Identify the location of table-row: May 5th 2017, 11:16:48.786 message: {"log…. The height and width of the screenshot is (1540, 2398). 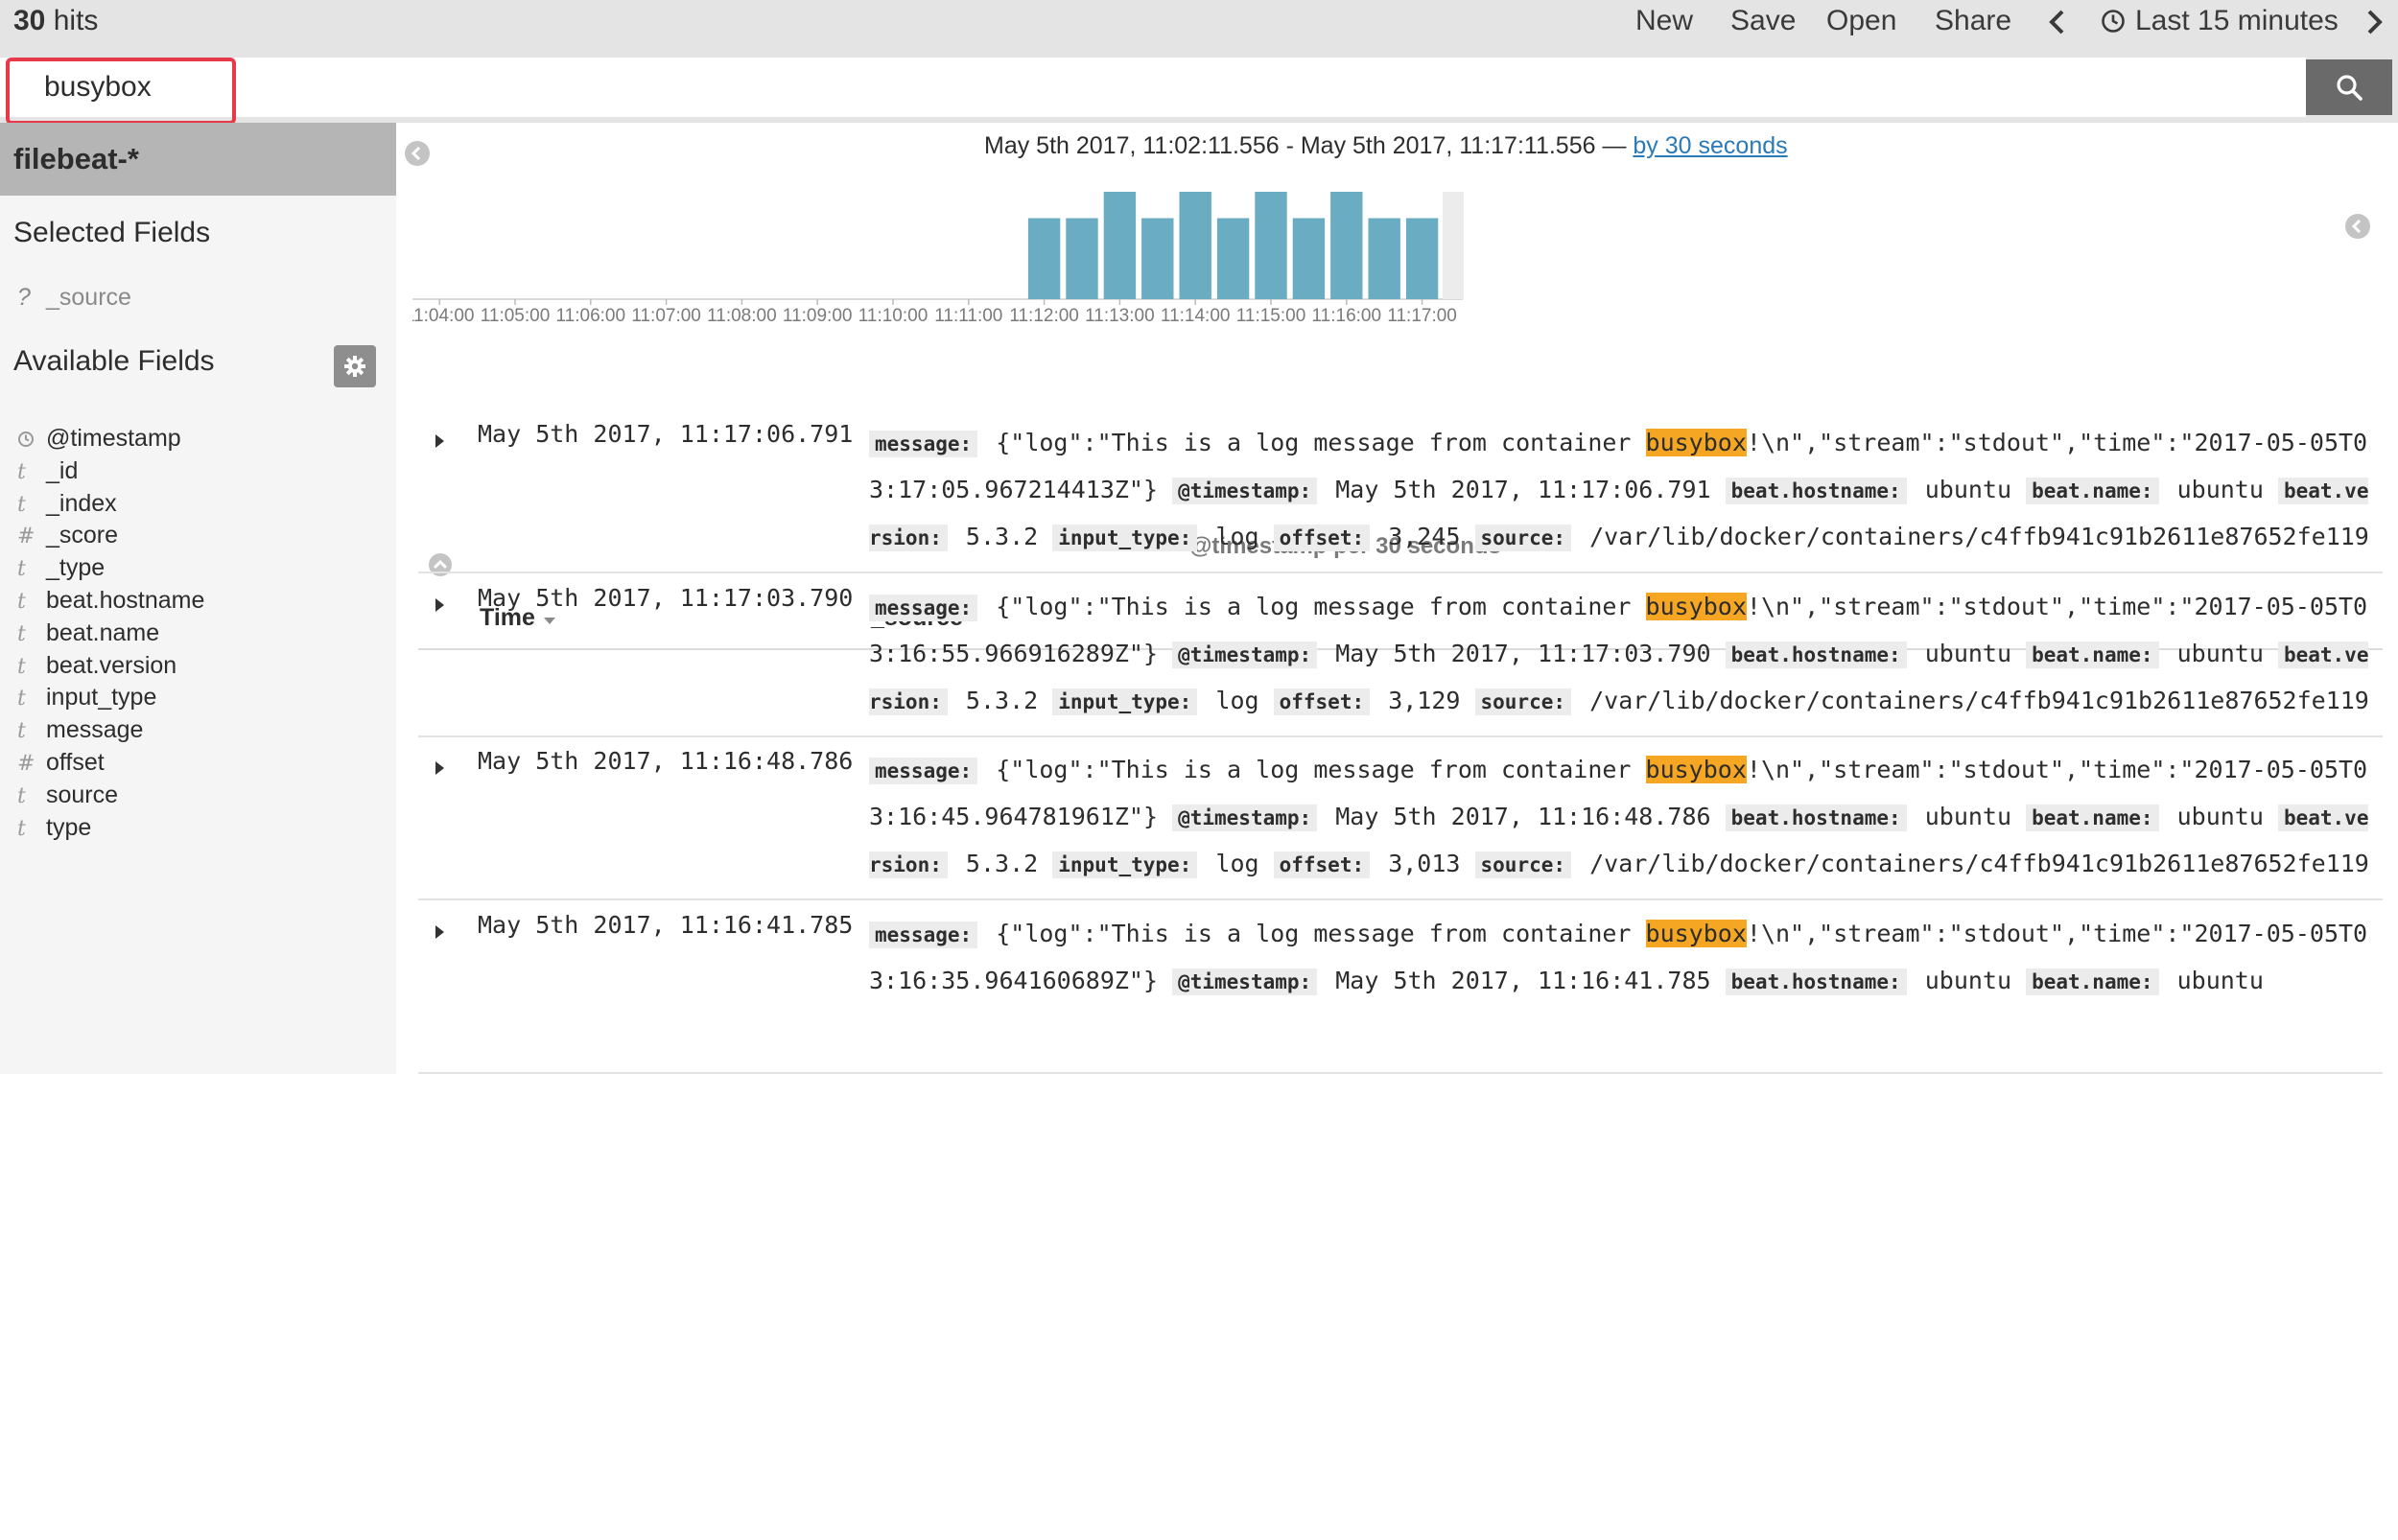
(1400, 817).